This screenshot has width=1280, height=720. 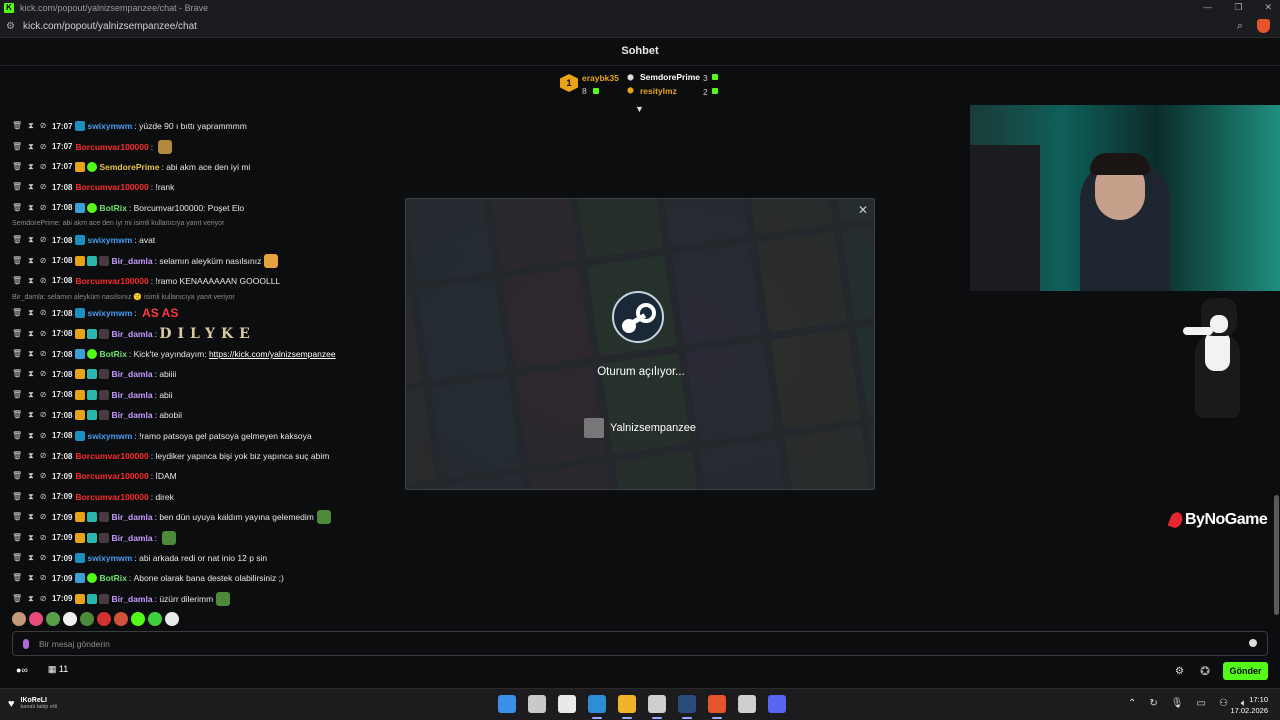 What do you see at coordinates (658, 91) in the screenshot?
I see `leader-user-3: resitylmz` at bounding box center [658, 91].